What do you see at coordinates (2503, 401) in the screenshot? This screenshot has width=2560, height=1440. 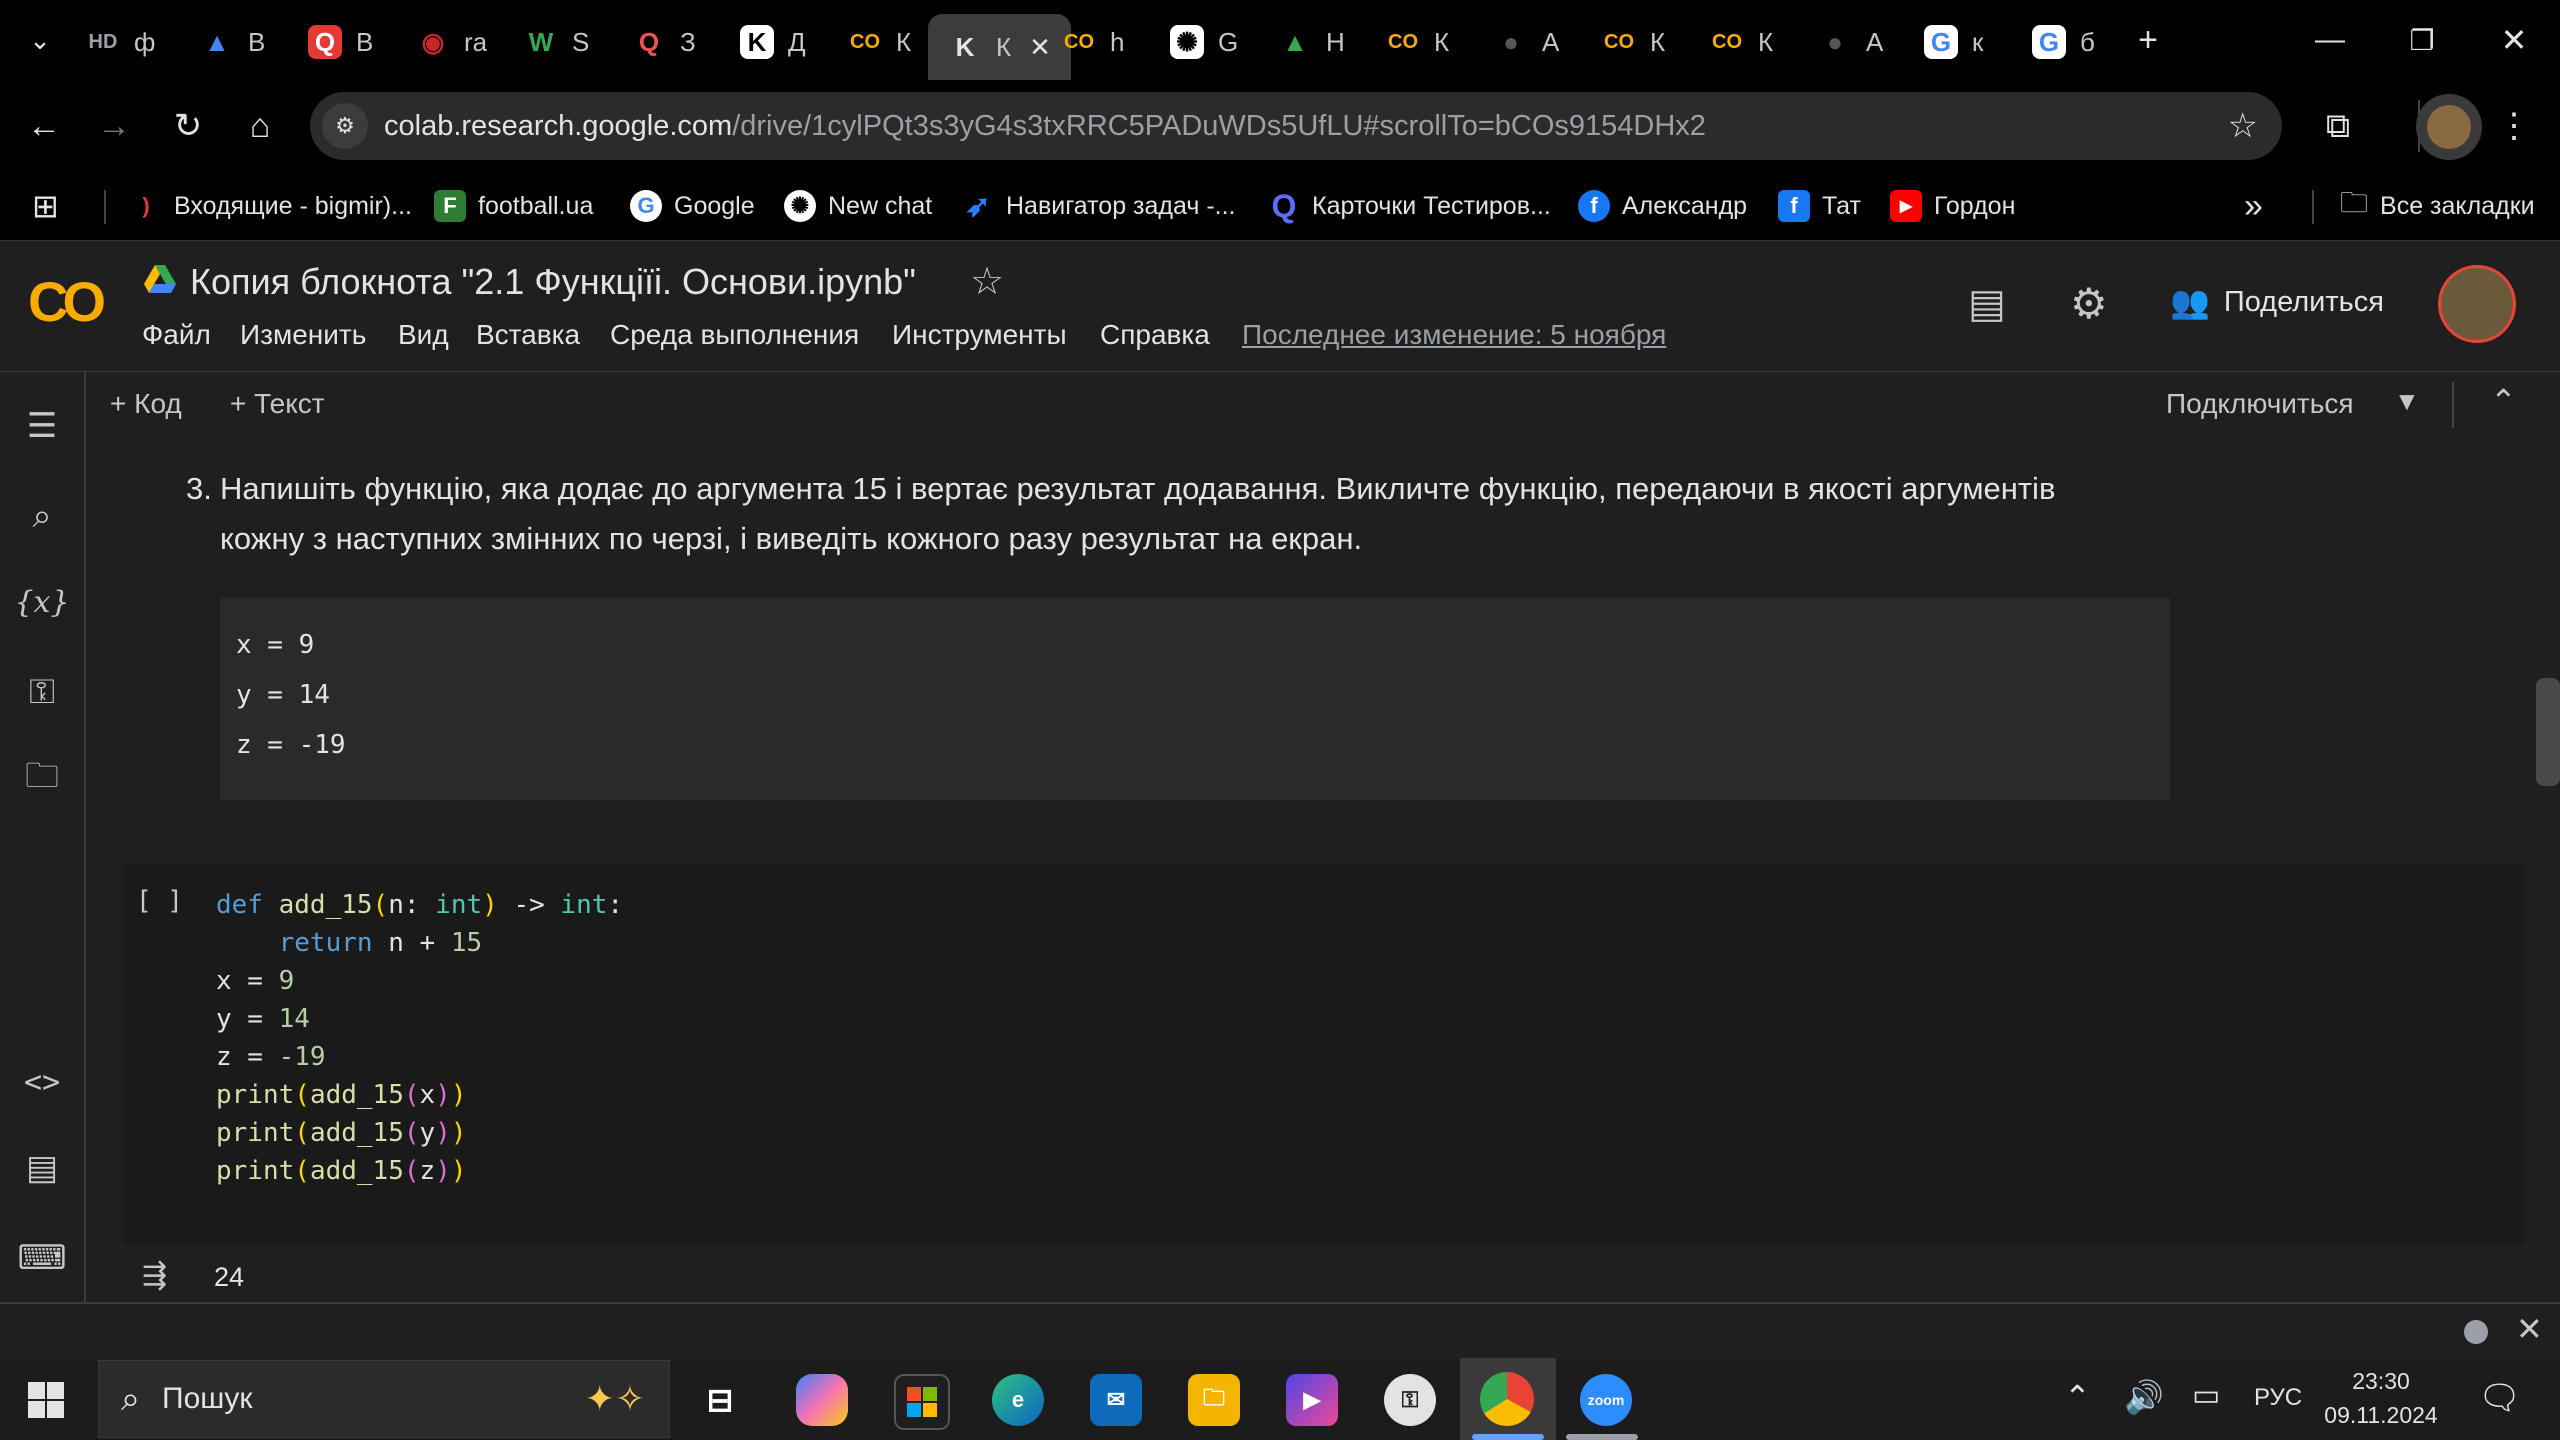 I see `collapse-header-icon: ⌃` at bounding box center [2503, 401].